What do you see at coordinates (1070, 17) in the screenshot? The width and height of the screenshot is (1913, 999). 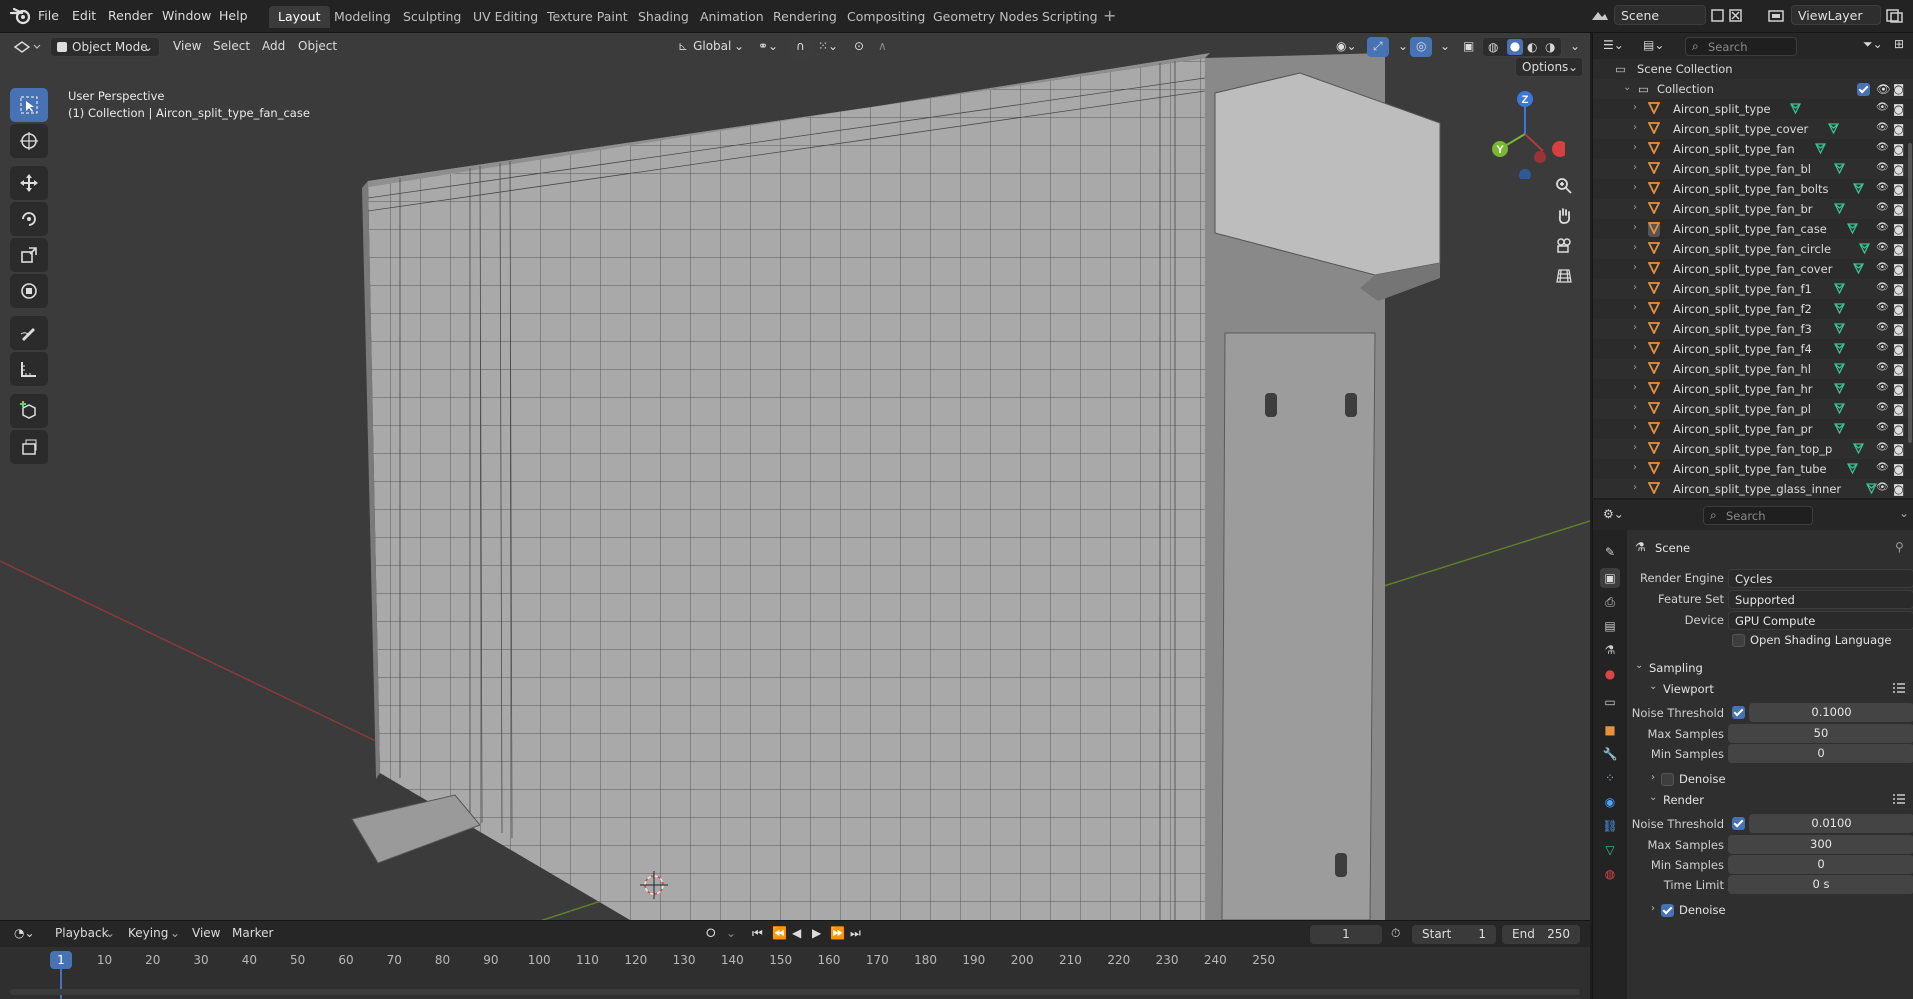 I see `tab-scripting: Scripting` at bounding box center [1070, 17].